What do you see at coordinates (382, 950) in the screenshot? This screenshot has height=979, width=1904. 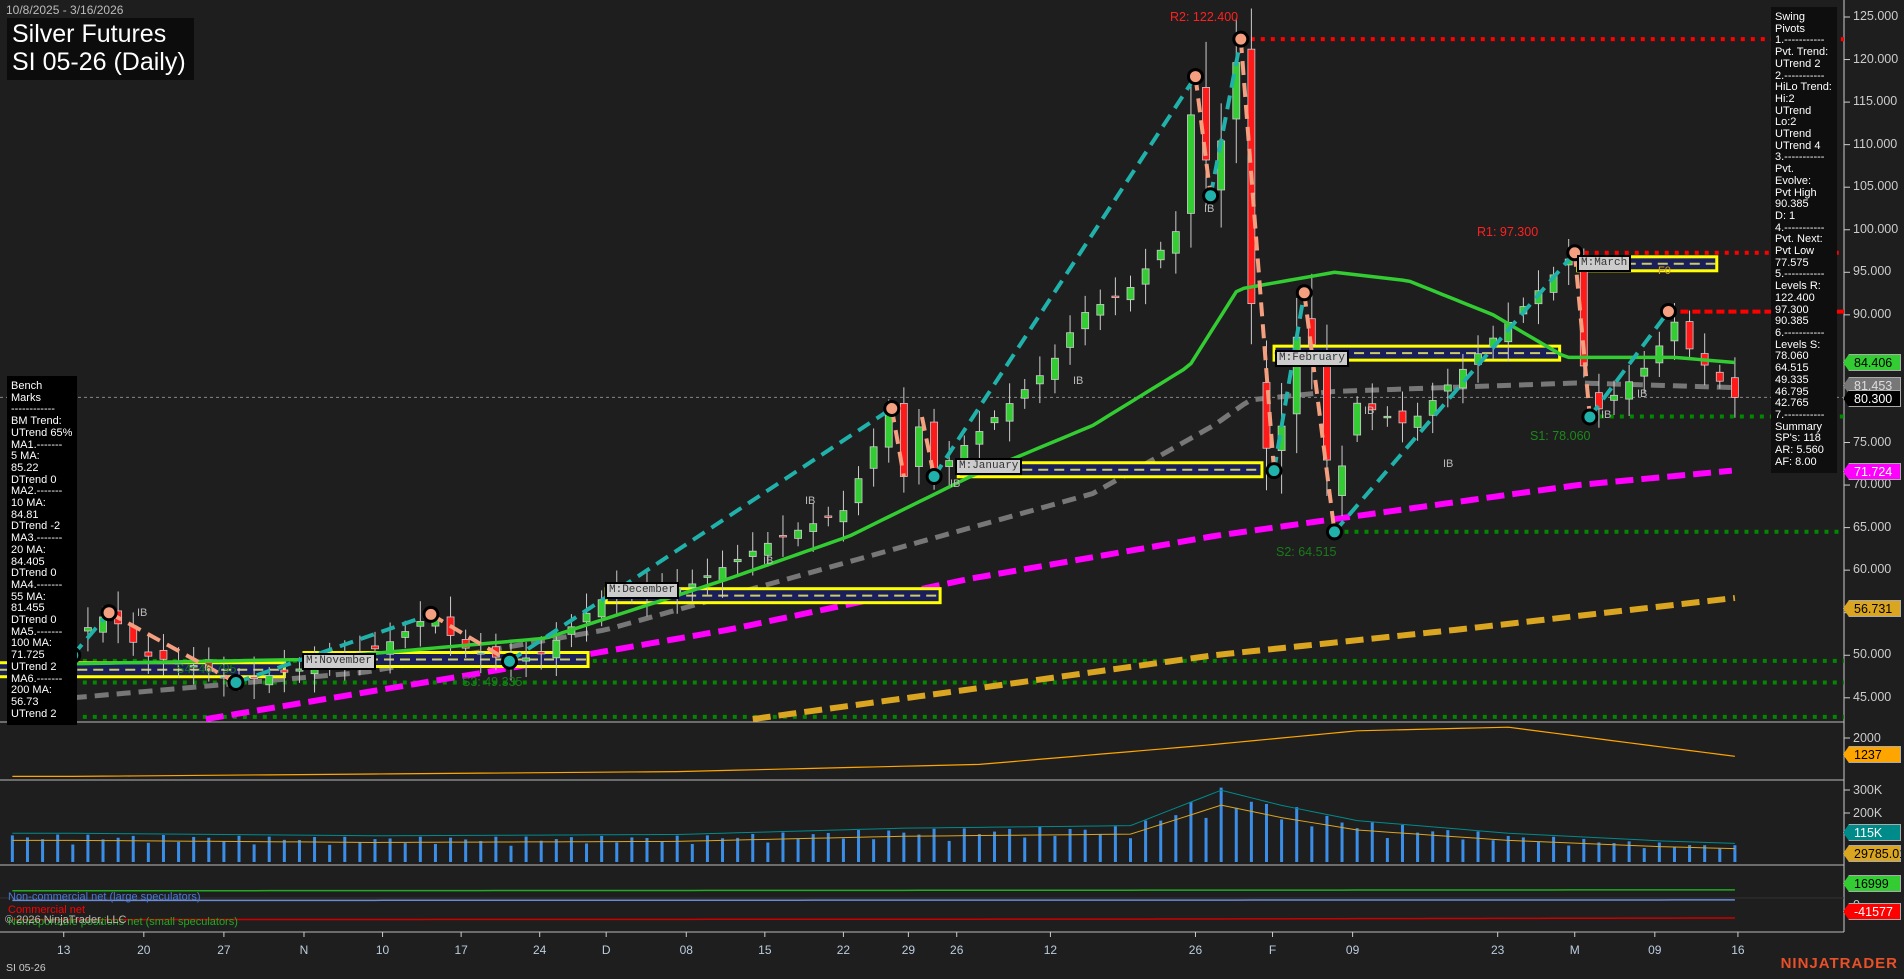 I see `time-axis-label: 10` at bounding box center [382, 950].